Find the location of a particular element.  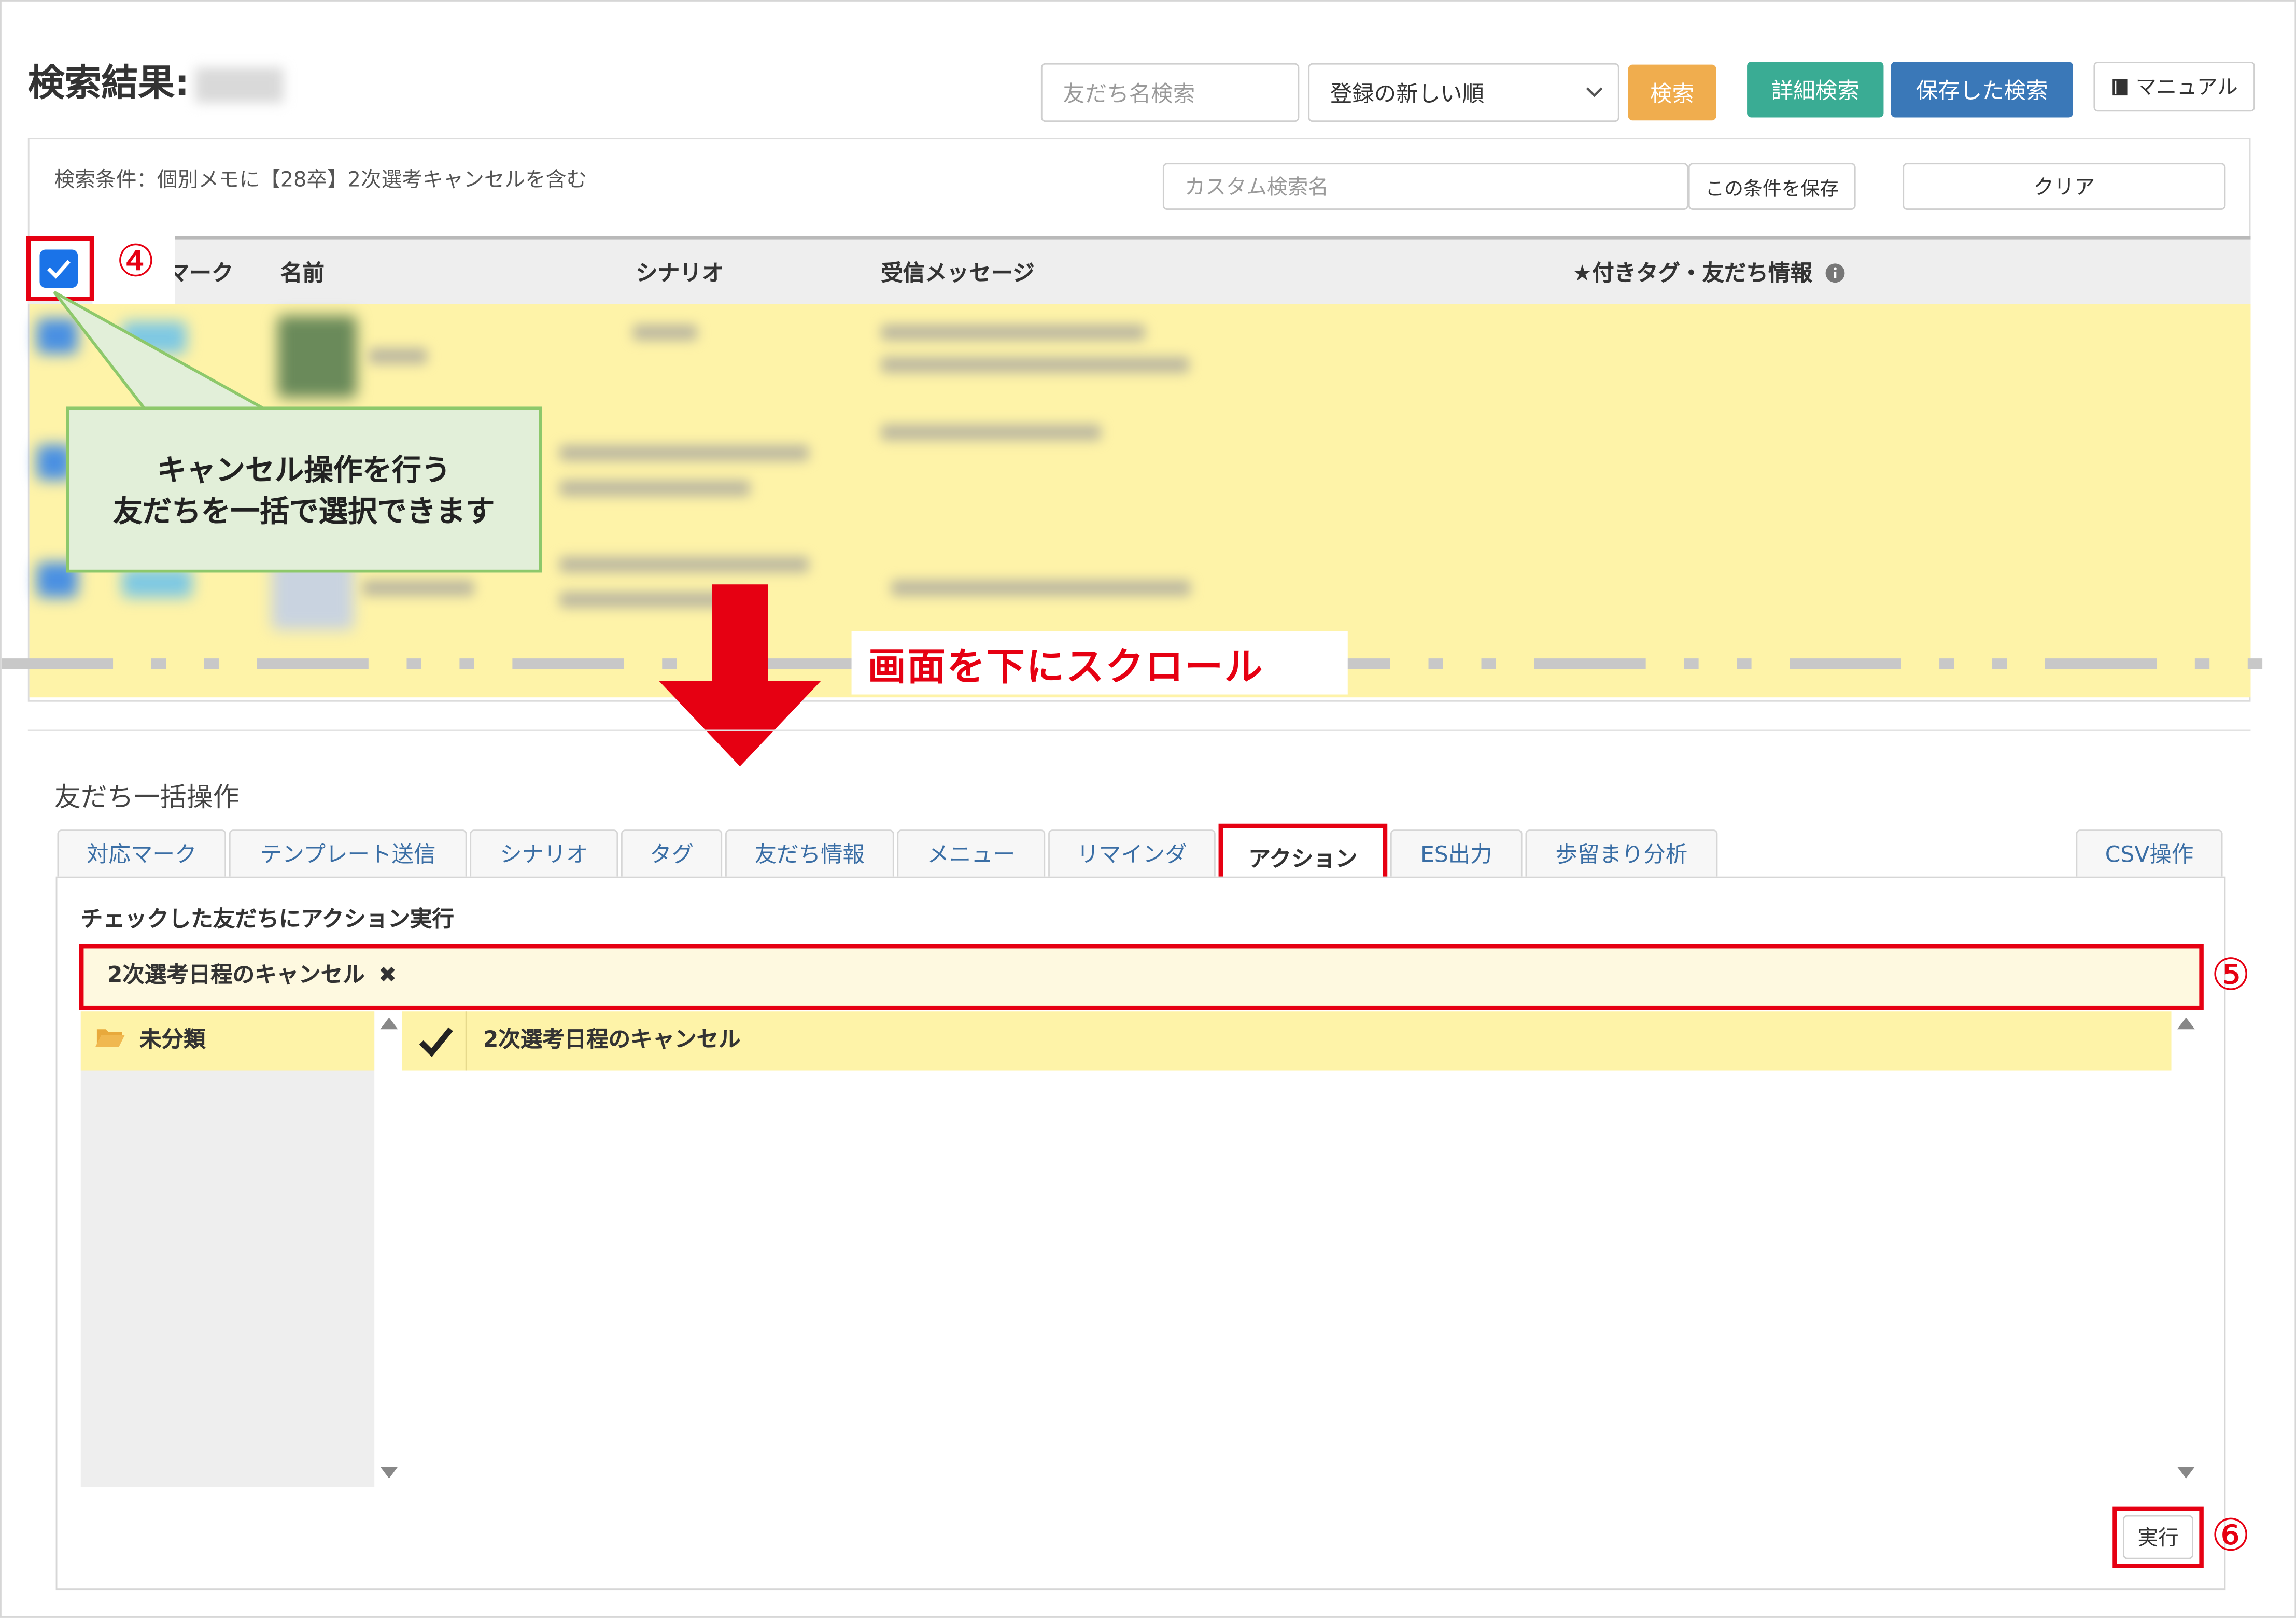

callout-pointer is located at coordinates (162, 351).